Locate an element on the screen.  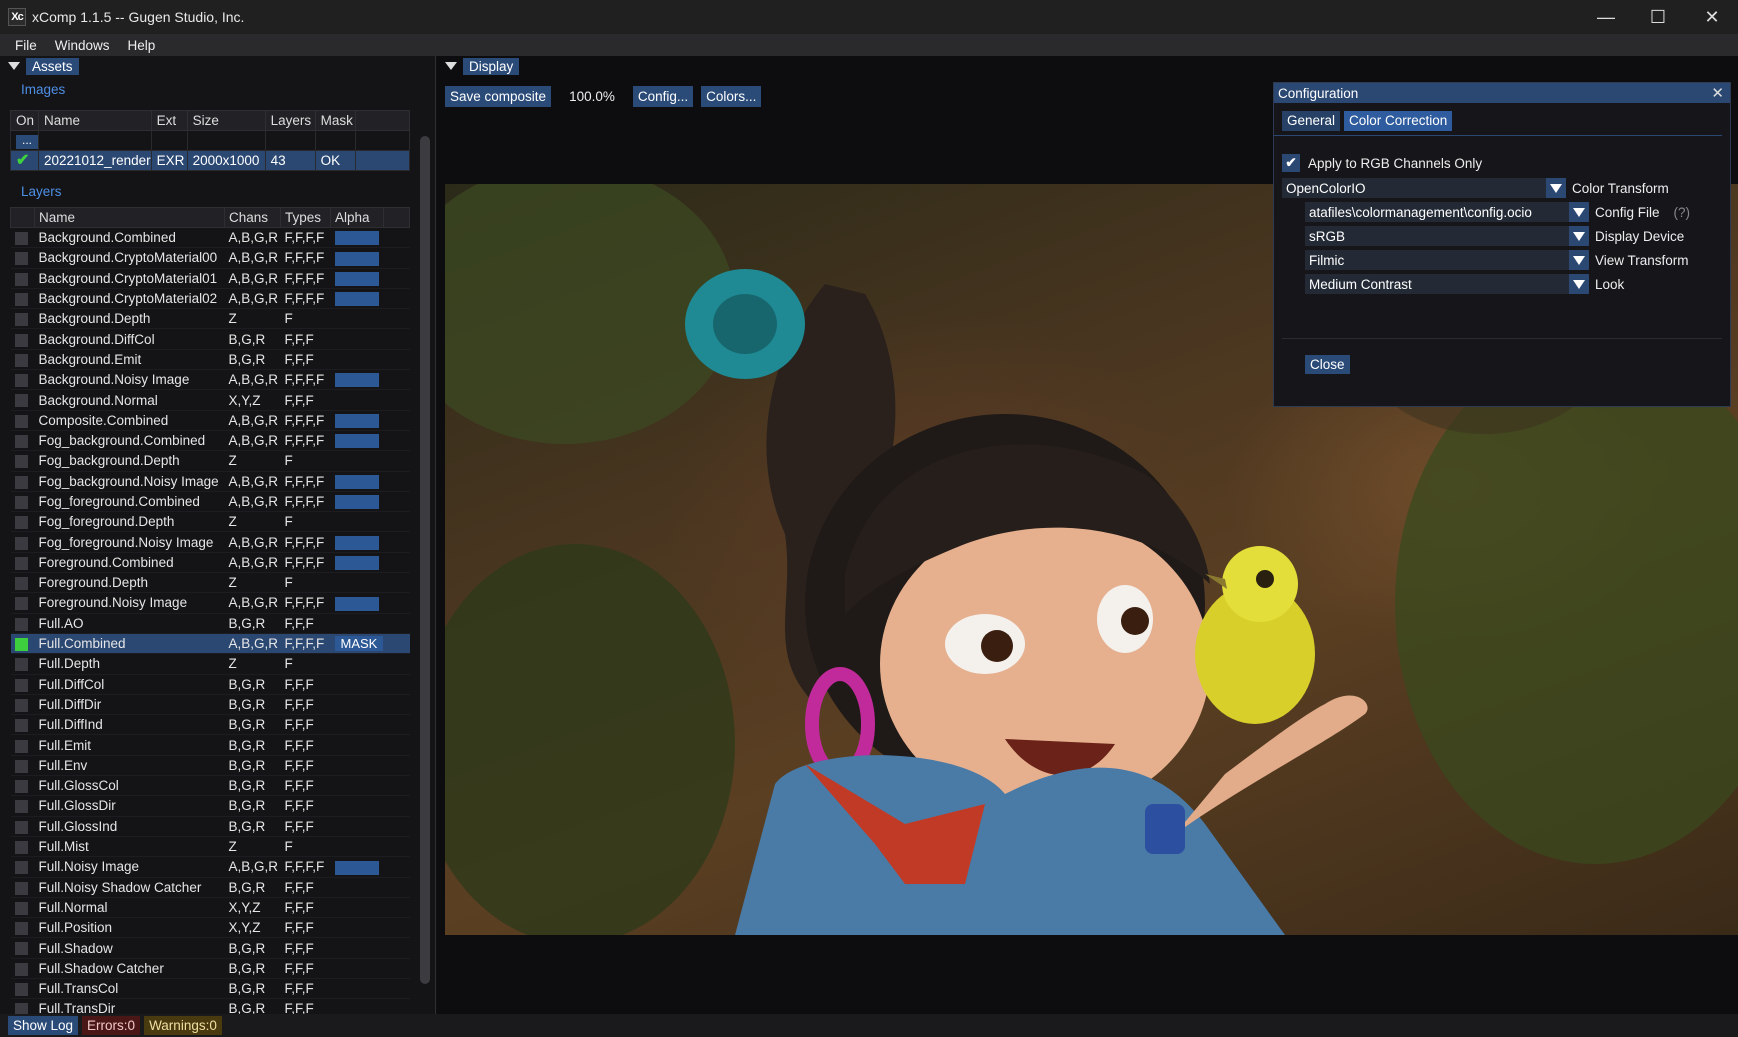
mask-badge: MASK is located at coordinates (359, 644).